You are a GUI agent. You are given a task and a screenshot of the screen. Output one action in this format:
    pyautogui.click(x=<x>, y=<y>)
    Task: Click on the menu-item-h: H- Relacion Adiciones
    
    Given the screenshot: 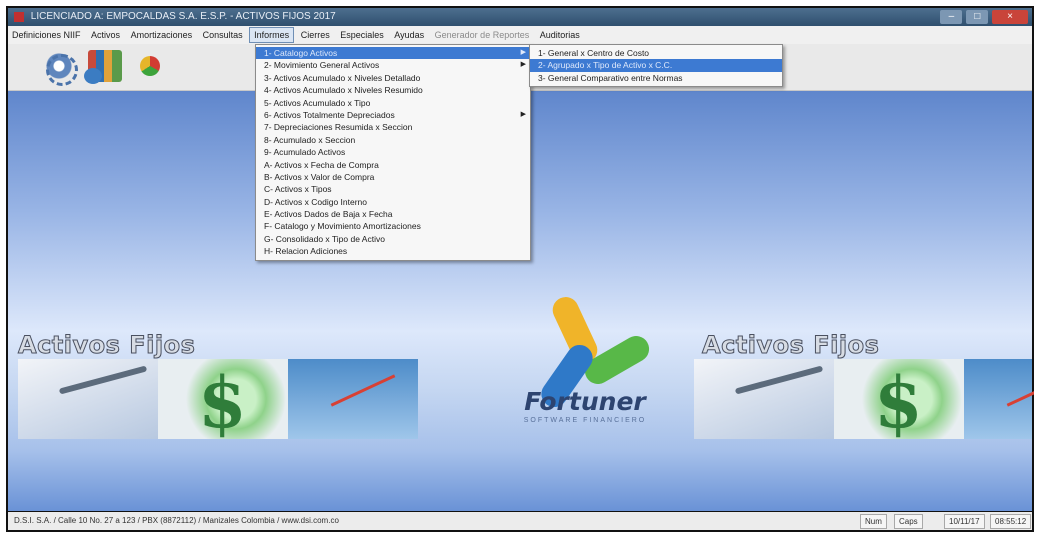 What is the action you would take?
    pyautogui.click(x=393, y=251)
    